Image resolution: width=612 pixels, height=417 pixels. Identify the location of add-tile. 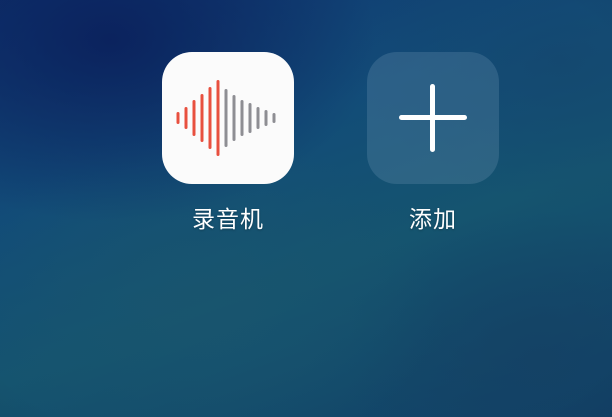
(433, 118).